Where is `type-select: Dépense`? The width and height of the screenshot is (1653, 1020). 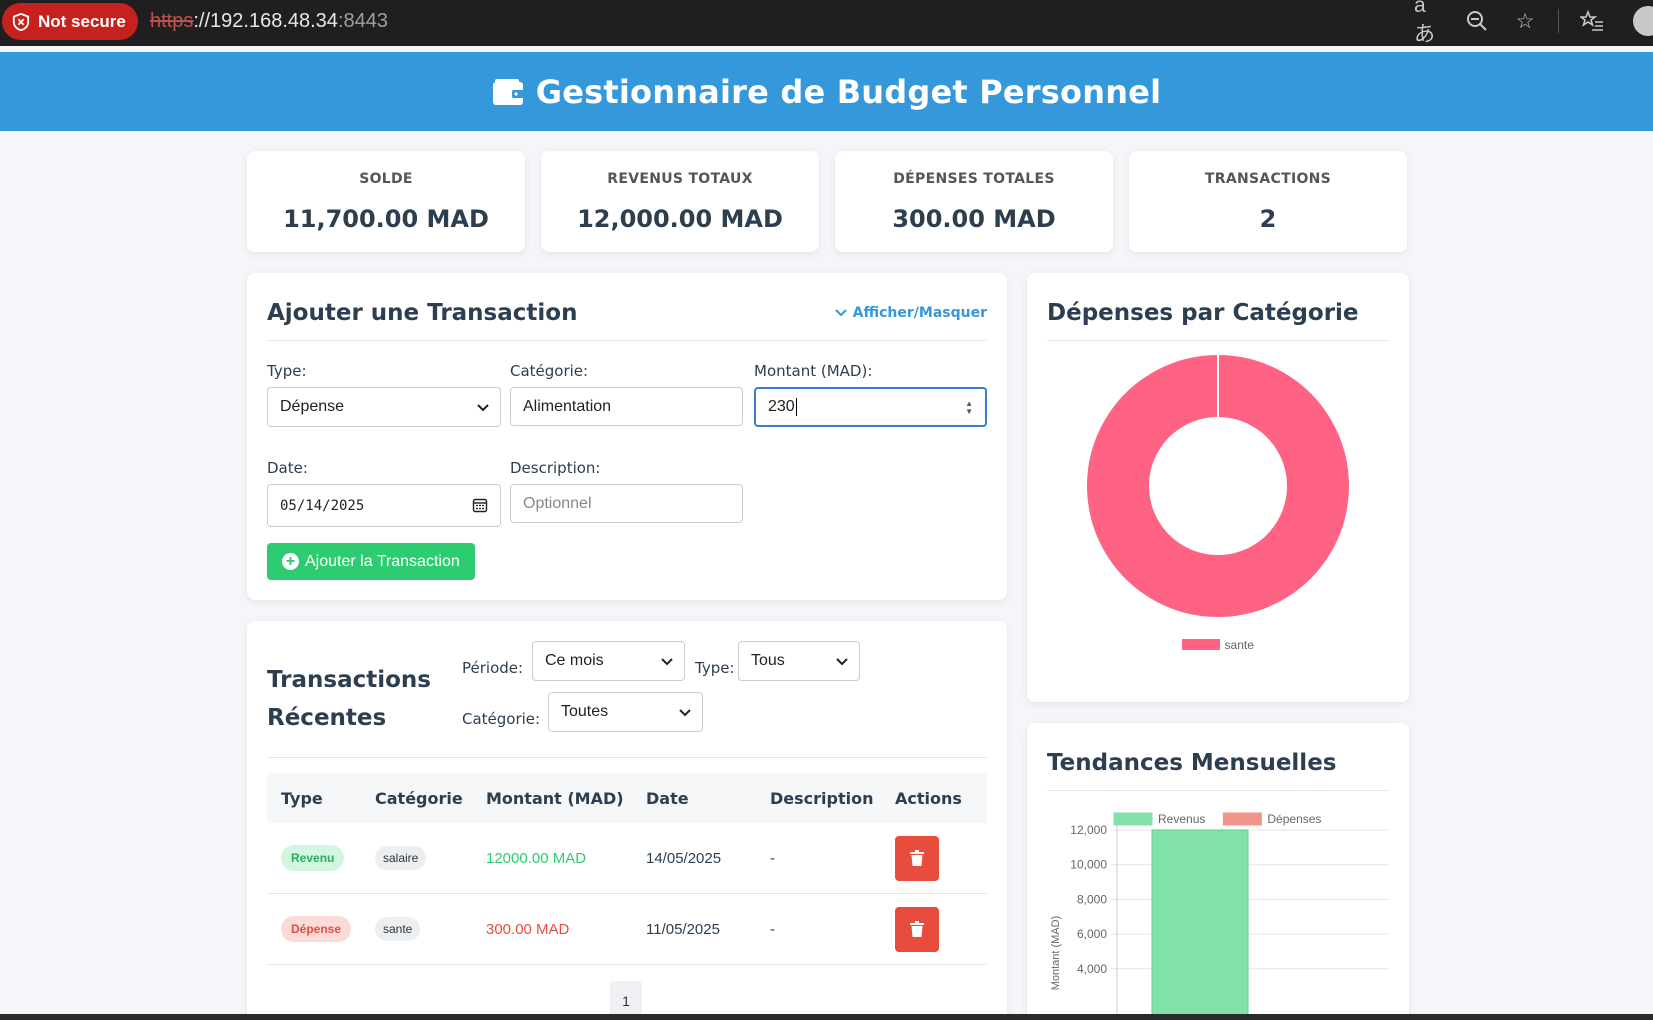 type-select: Dépense is located at coordinates (384, 407).